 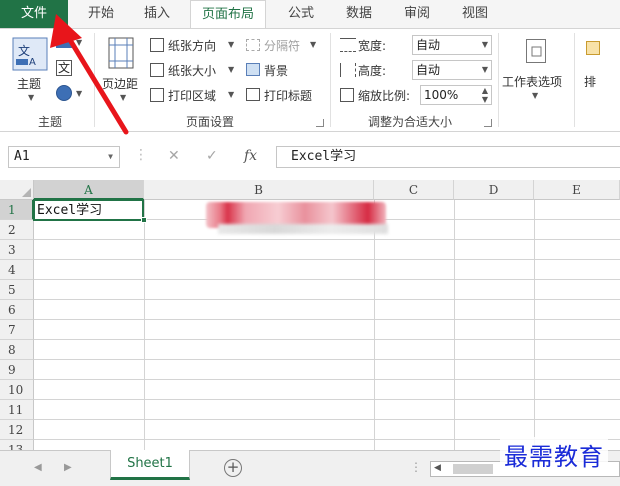 I want to click on row-header: 4, so click(x=17, y=270).